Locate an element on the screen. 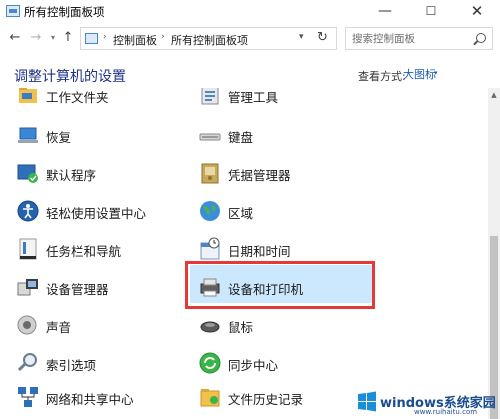 This screenshot has width=500, height=419. item-keyboard: 键盘 is located at coordinates (278, 137).